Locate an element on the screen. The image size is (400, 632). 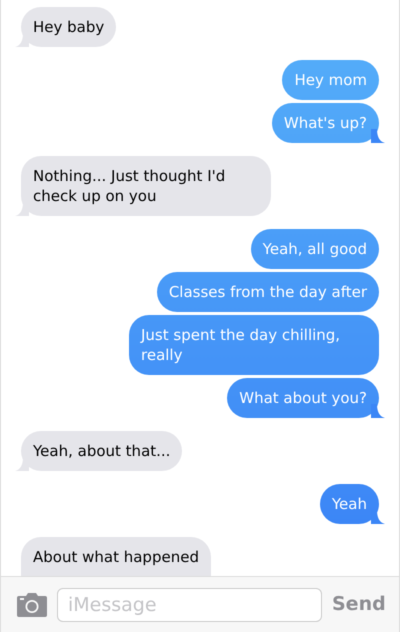
message-bubble: Hey baby is located at coordinates (68, 27).